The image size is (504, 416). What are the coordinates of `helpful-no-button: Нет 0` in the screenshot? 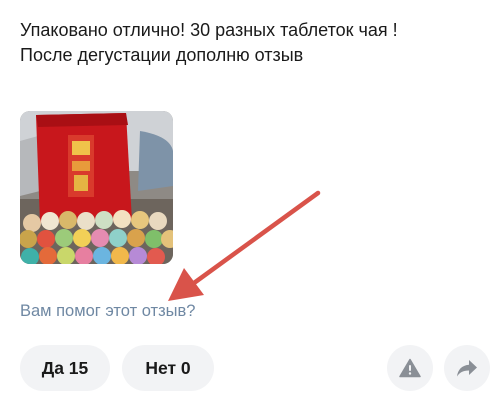 It's located at (168, 368).